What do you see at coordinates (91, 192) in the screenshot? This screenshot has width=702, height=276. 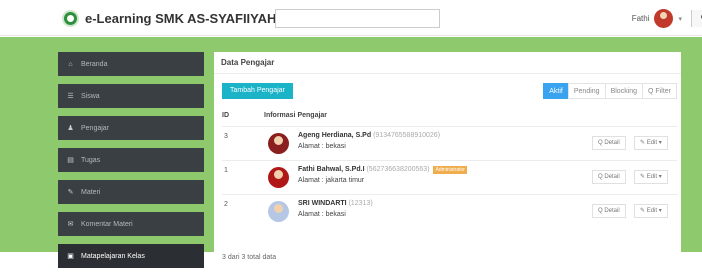 I see `sidebar-item-label: Materi` at bounding box center [91, 192].